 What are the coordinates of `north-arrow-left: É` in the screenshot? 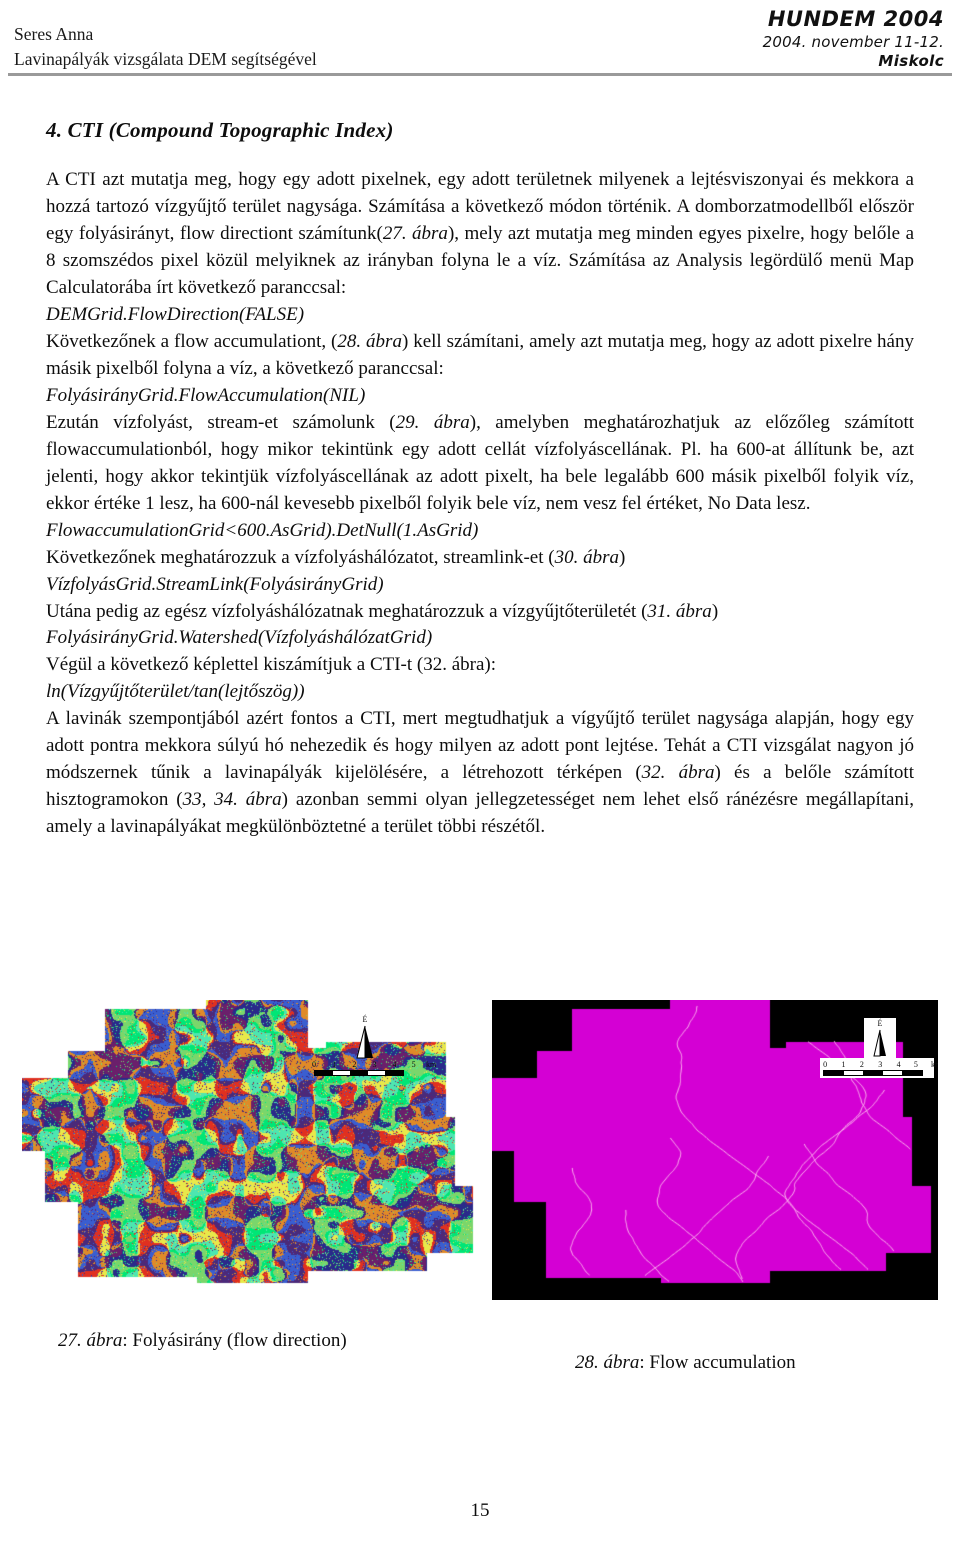 It's located at (365, 1039).